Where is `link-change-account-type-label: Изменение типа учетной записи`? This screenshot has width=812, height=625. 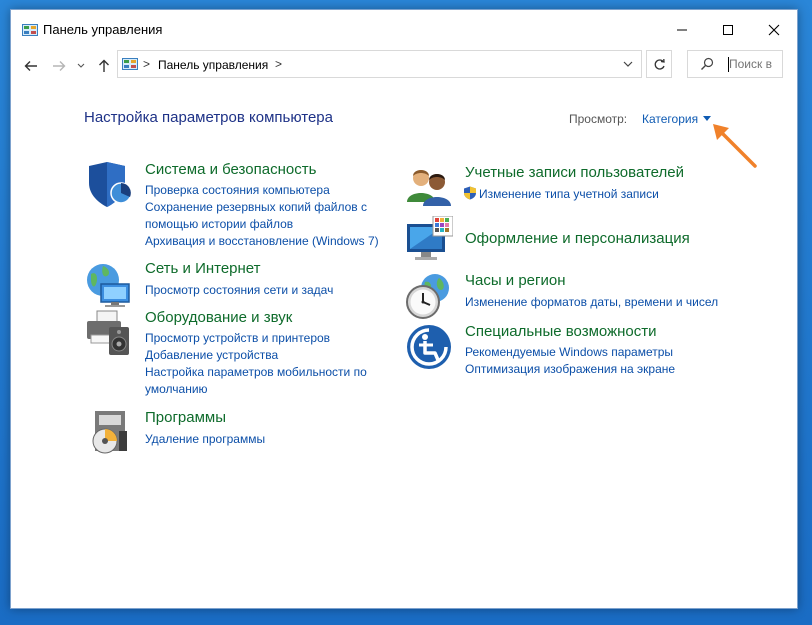
link-change-account-type-label: Изменение типа учетной записи is located at coordinates (569, 194).